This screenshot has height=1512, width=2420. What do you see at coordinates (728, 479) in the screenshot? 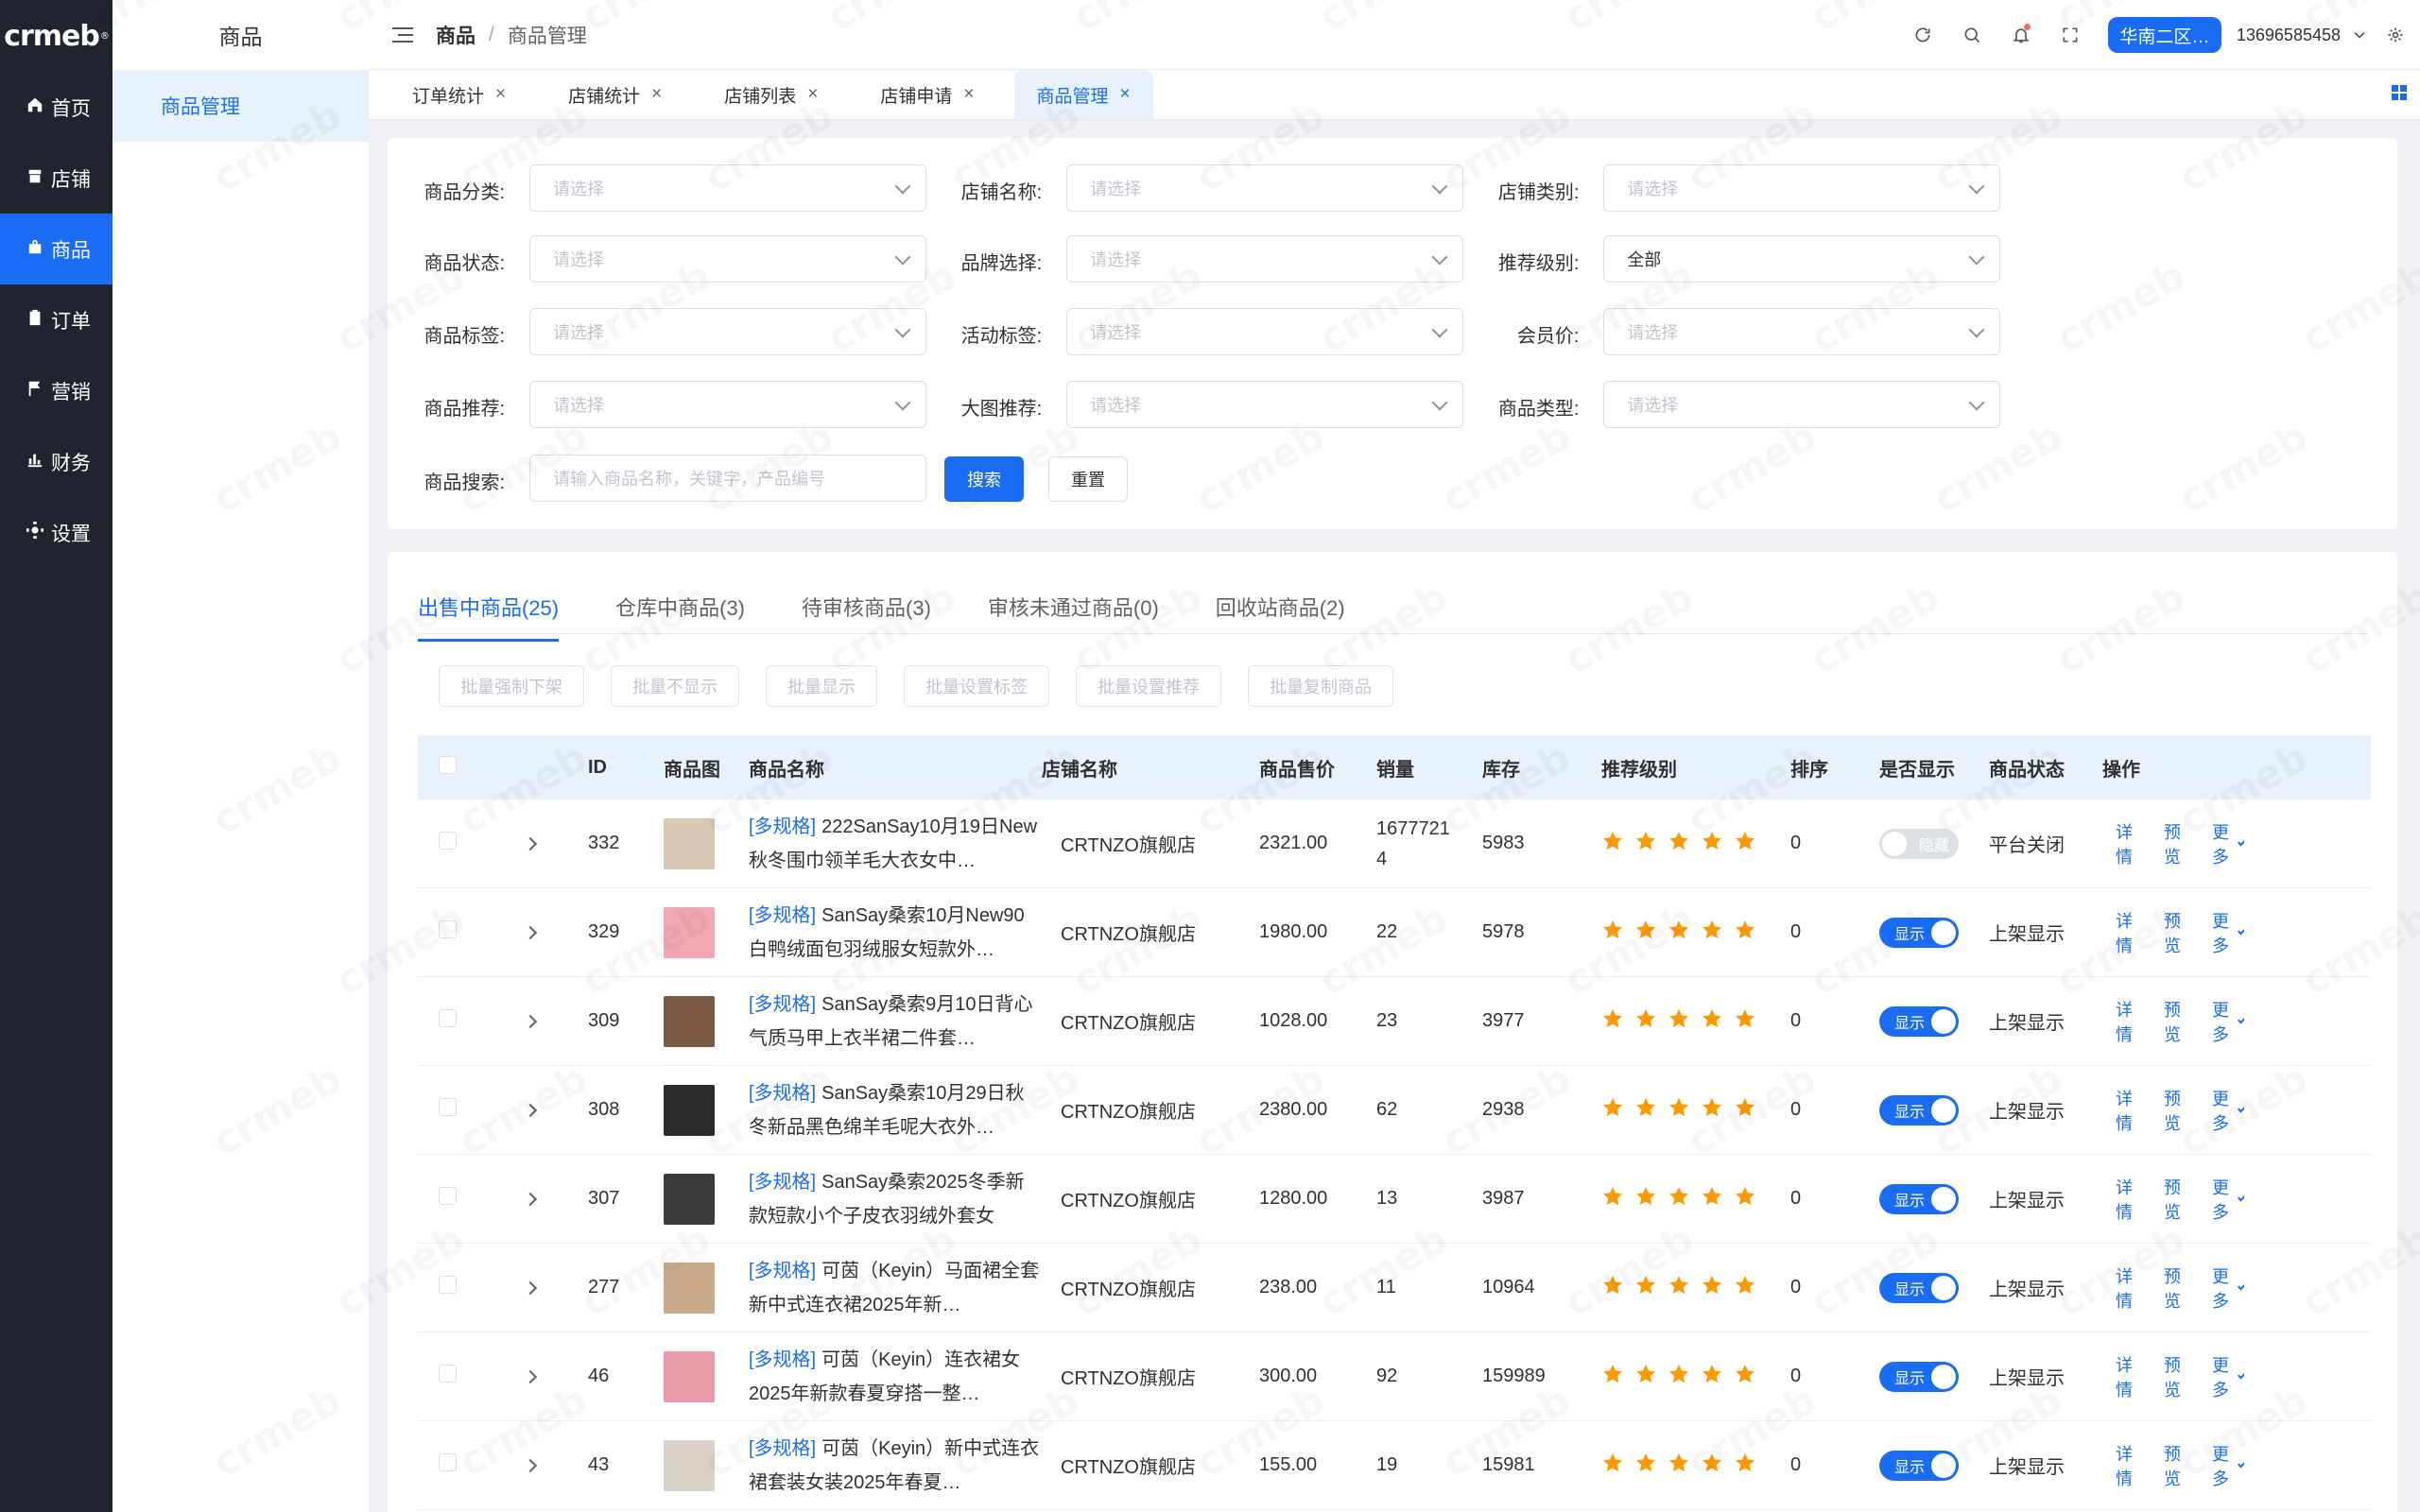
I see `search-input: 请输入商品名称，关键字，产品编号` at bounding box center [728, 479].